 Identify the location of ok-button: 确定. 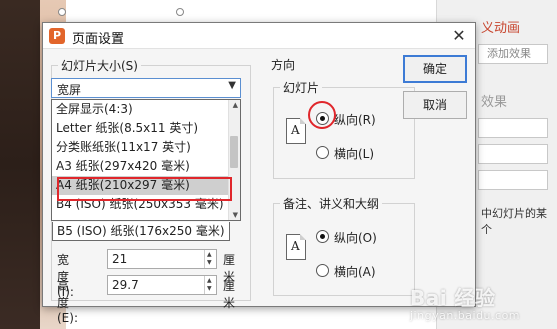
(435, 69).